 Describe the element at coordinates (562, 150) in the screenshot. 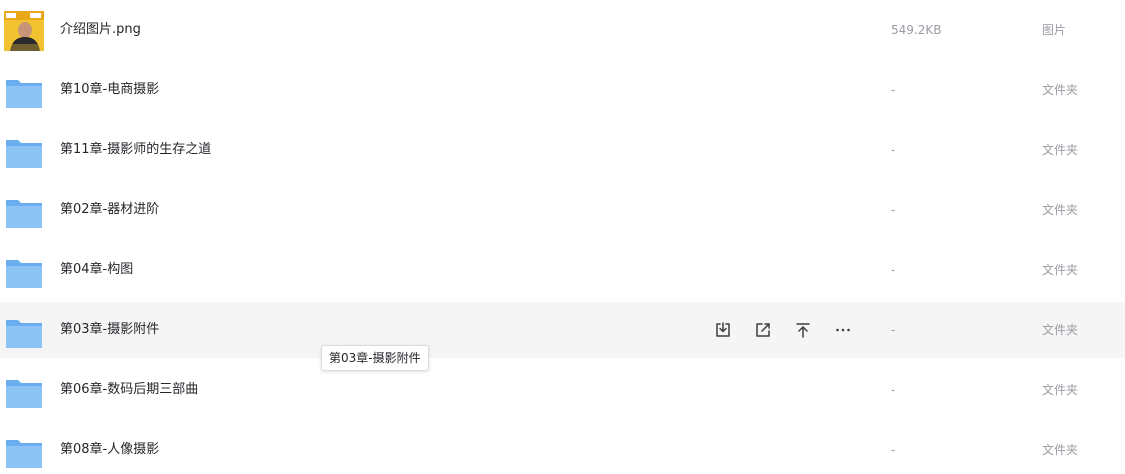

I see `file-row: 第11章-摄影师的生存之道 - 文件夹` at that location.